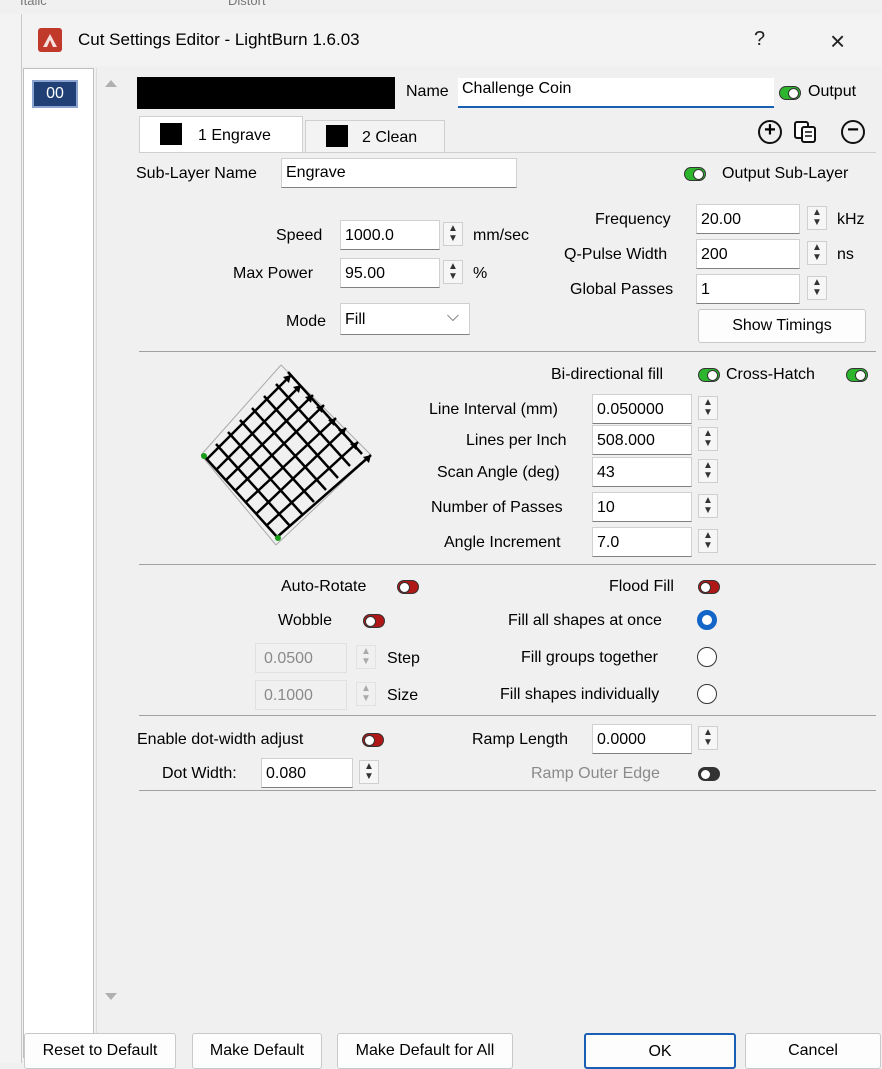  Describe the element at coordinates (770, 132) in the screenshot. I see `add-sublayer-icon: +` at that location.